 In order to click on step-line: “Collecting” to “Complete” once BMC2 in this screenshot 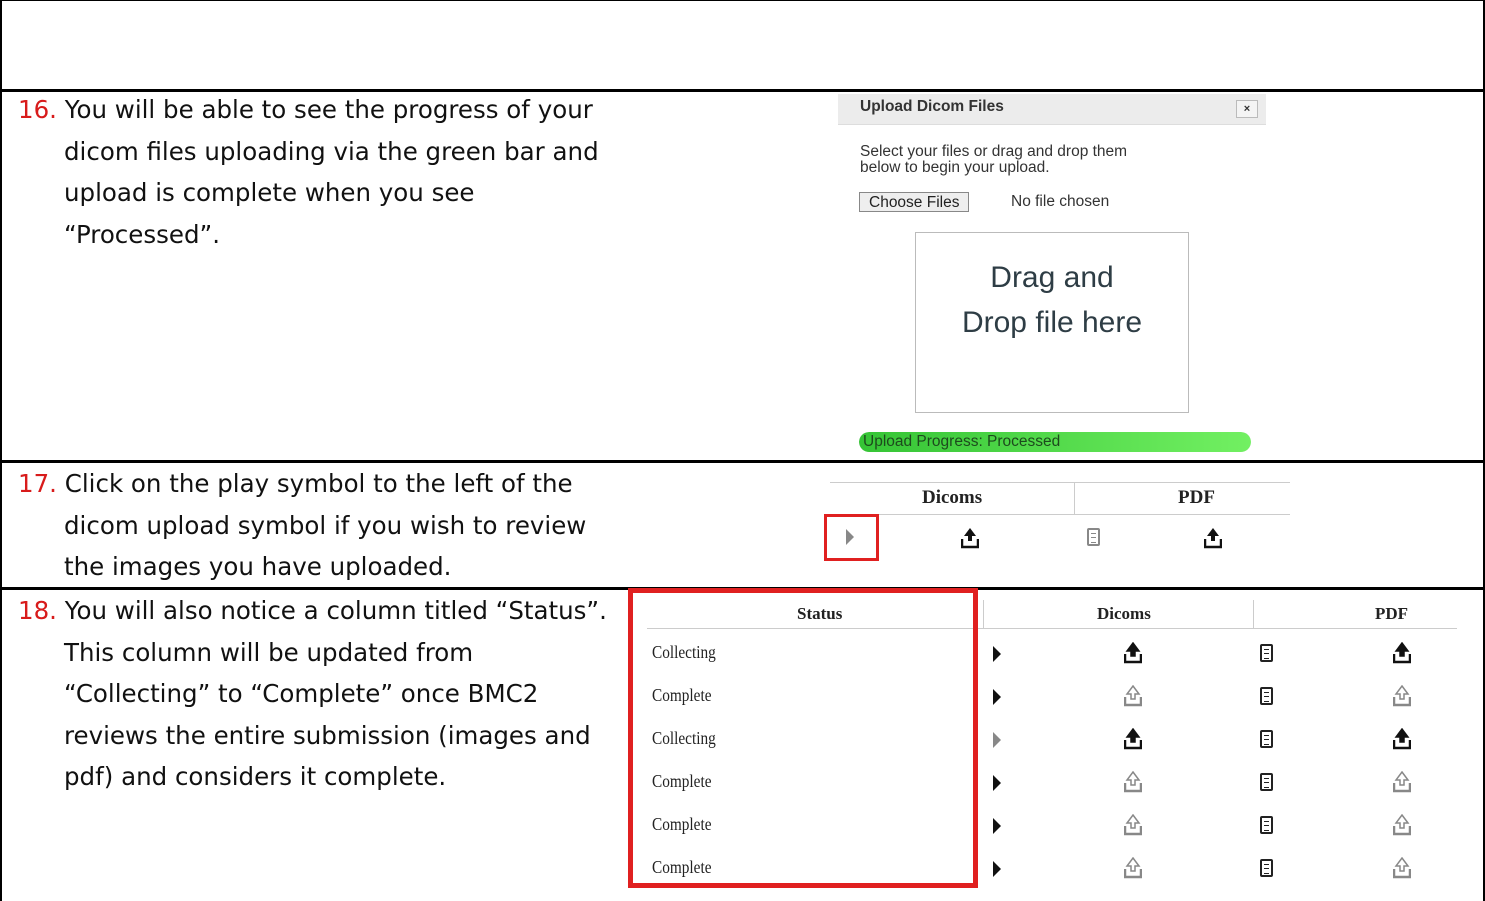, I will do `click(313, 694)`.